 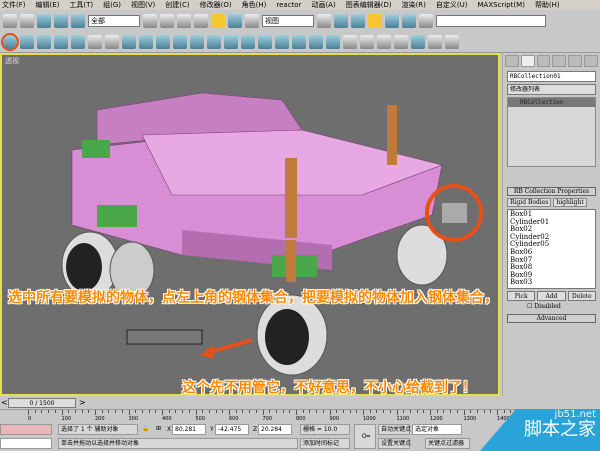 What do you see at coordinates (231, 41) in the screenshot?
I see `constraint-solver-icon` at bounding box center [231, 41].